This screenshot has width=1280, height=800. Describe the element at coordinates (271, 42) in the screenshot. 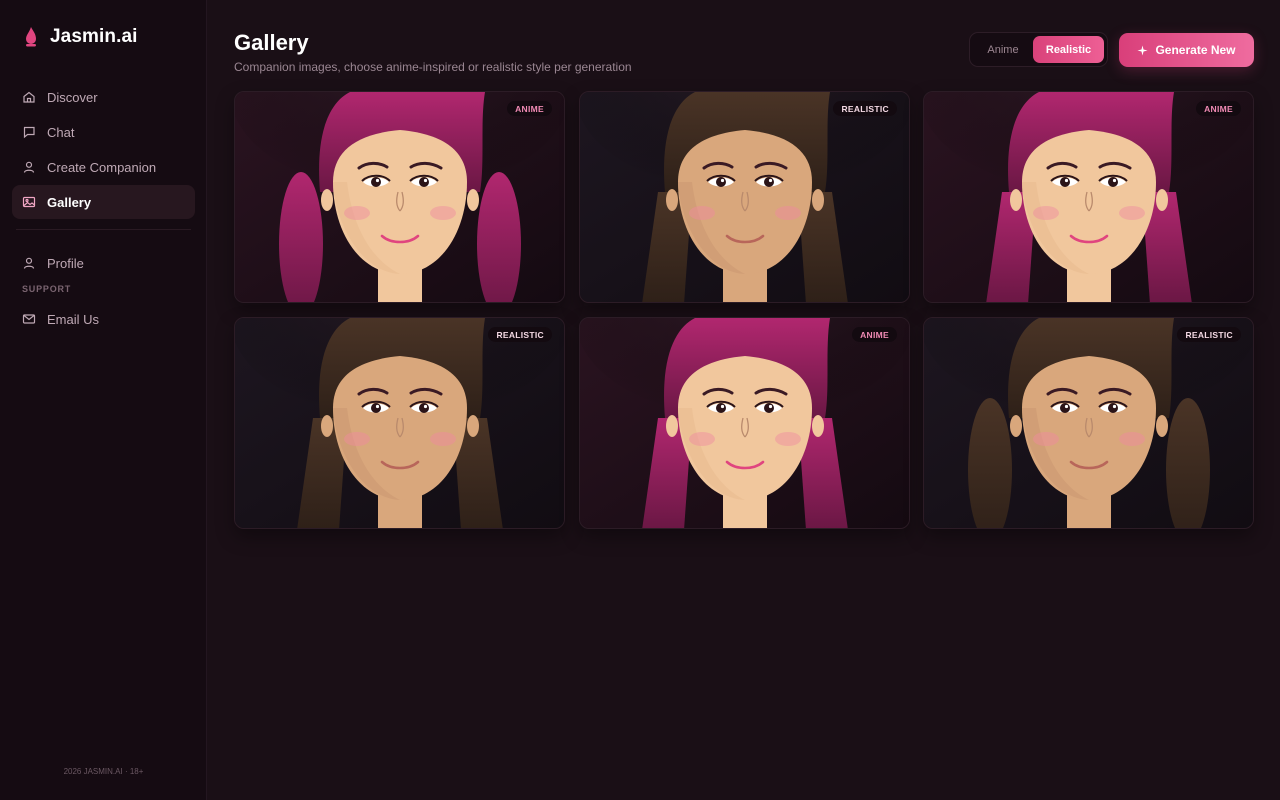

I see `page-title: Gallery` at that location.